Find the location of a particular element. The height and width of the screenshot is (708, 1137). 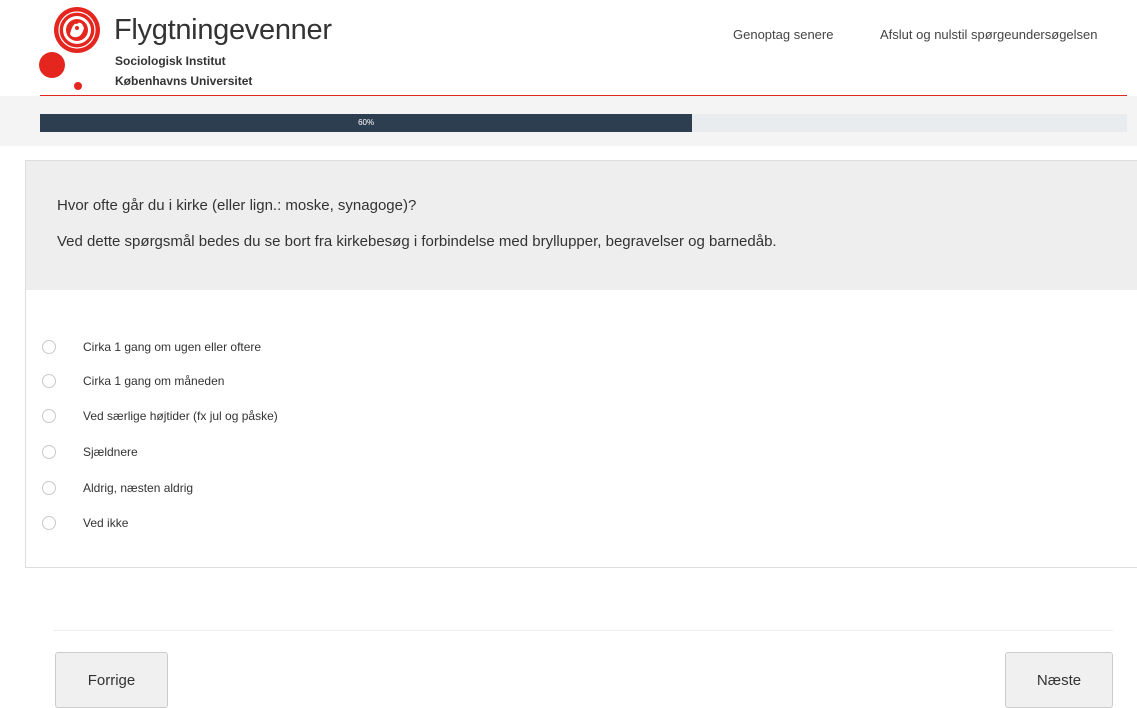

logo-dot-large is located at coordinates (52, 65).